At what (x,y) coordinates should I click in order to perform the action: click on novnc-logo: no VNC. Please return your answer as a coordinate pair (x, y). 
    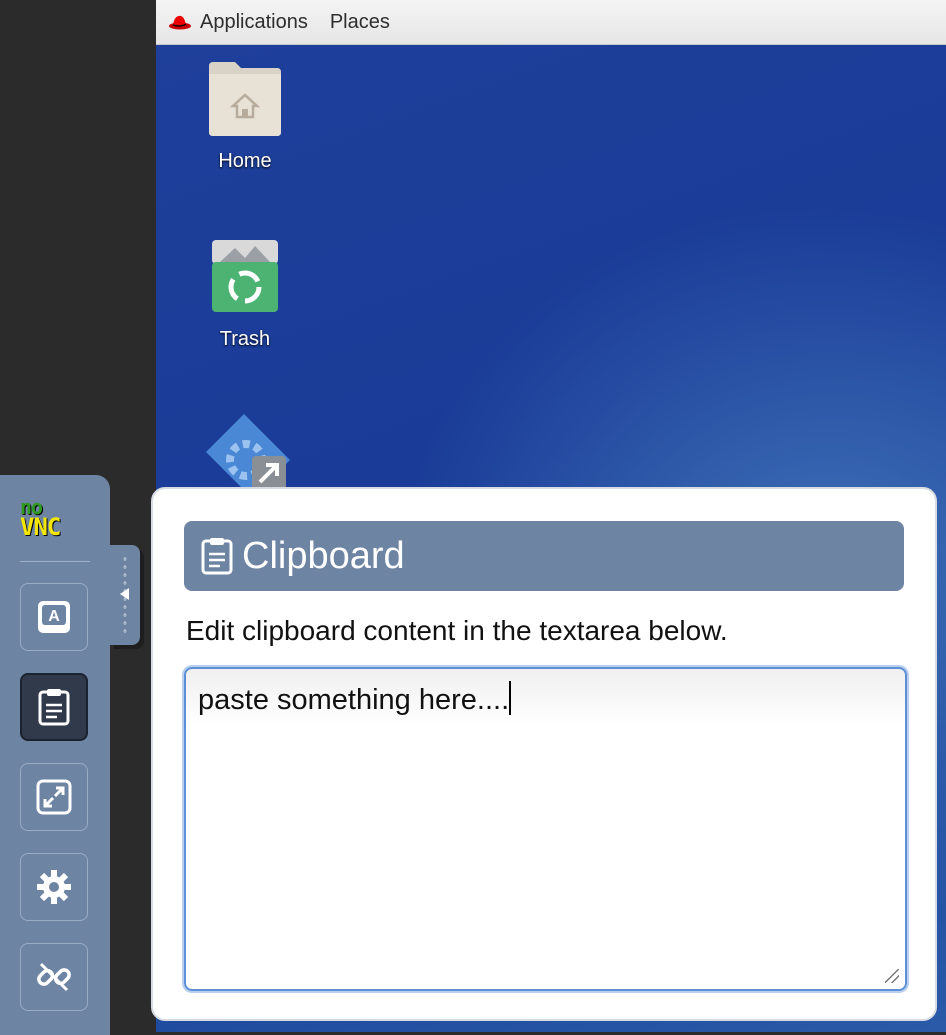
    Looking at the image, I should click on (56, 518).